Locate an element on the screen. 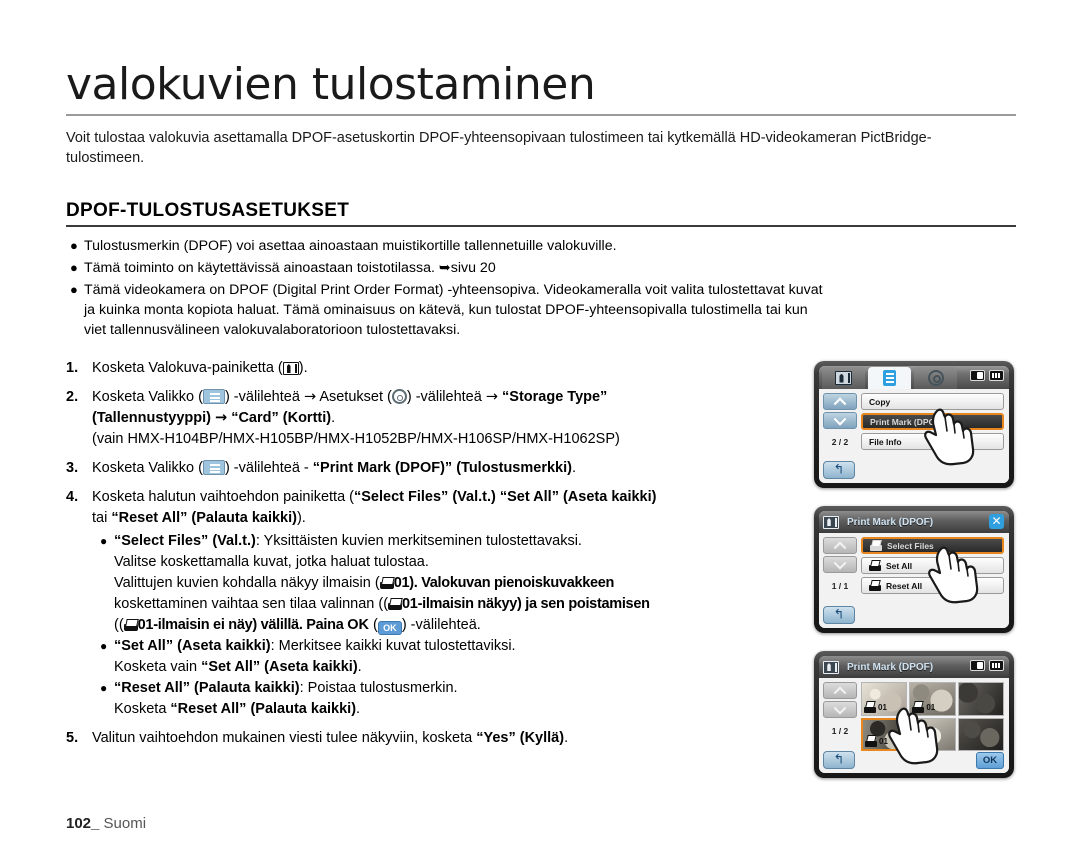 Image resolution: width=1080 pixels, height=866 pixels. step-text: Kosketa Valokuva-painiketta (). is located at coordinates (200, 368).